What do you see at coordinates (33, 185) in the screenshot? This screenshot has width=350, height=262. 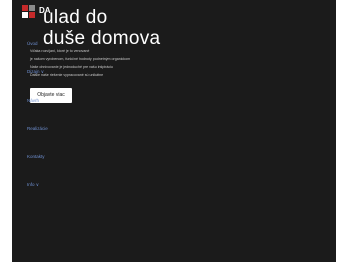 I see `nav-item-info: Info ∨` at bounding box center [33, 185].